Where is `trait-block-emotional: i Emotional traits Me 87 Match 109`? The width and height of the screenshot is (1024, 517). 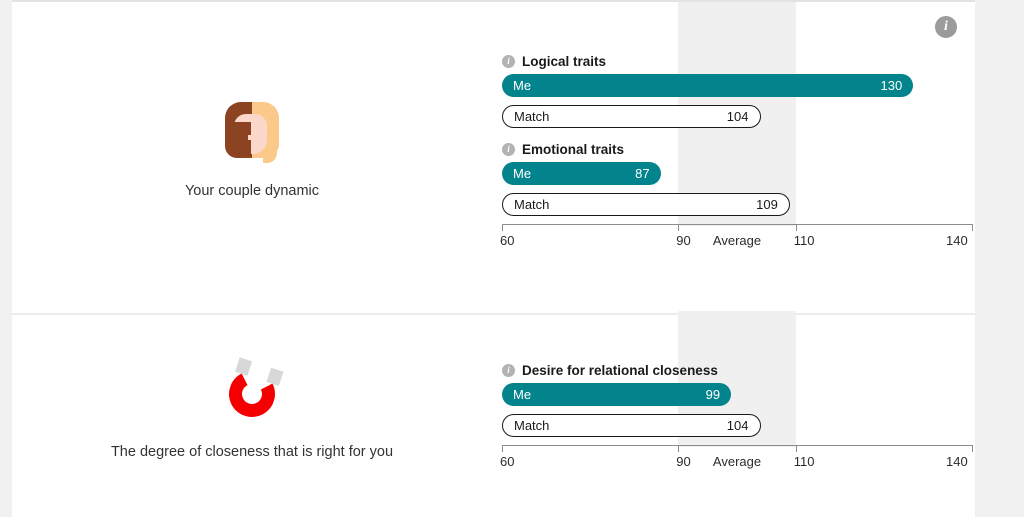 trait-block-emotional: i Emotional traits Me 87 Match 109 is located at coordinates (737, 180).